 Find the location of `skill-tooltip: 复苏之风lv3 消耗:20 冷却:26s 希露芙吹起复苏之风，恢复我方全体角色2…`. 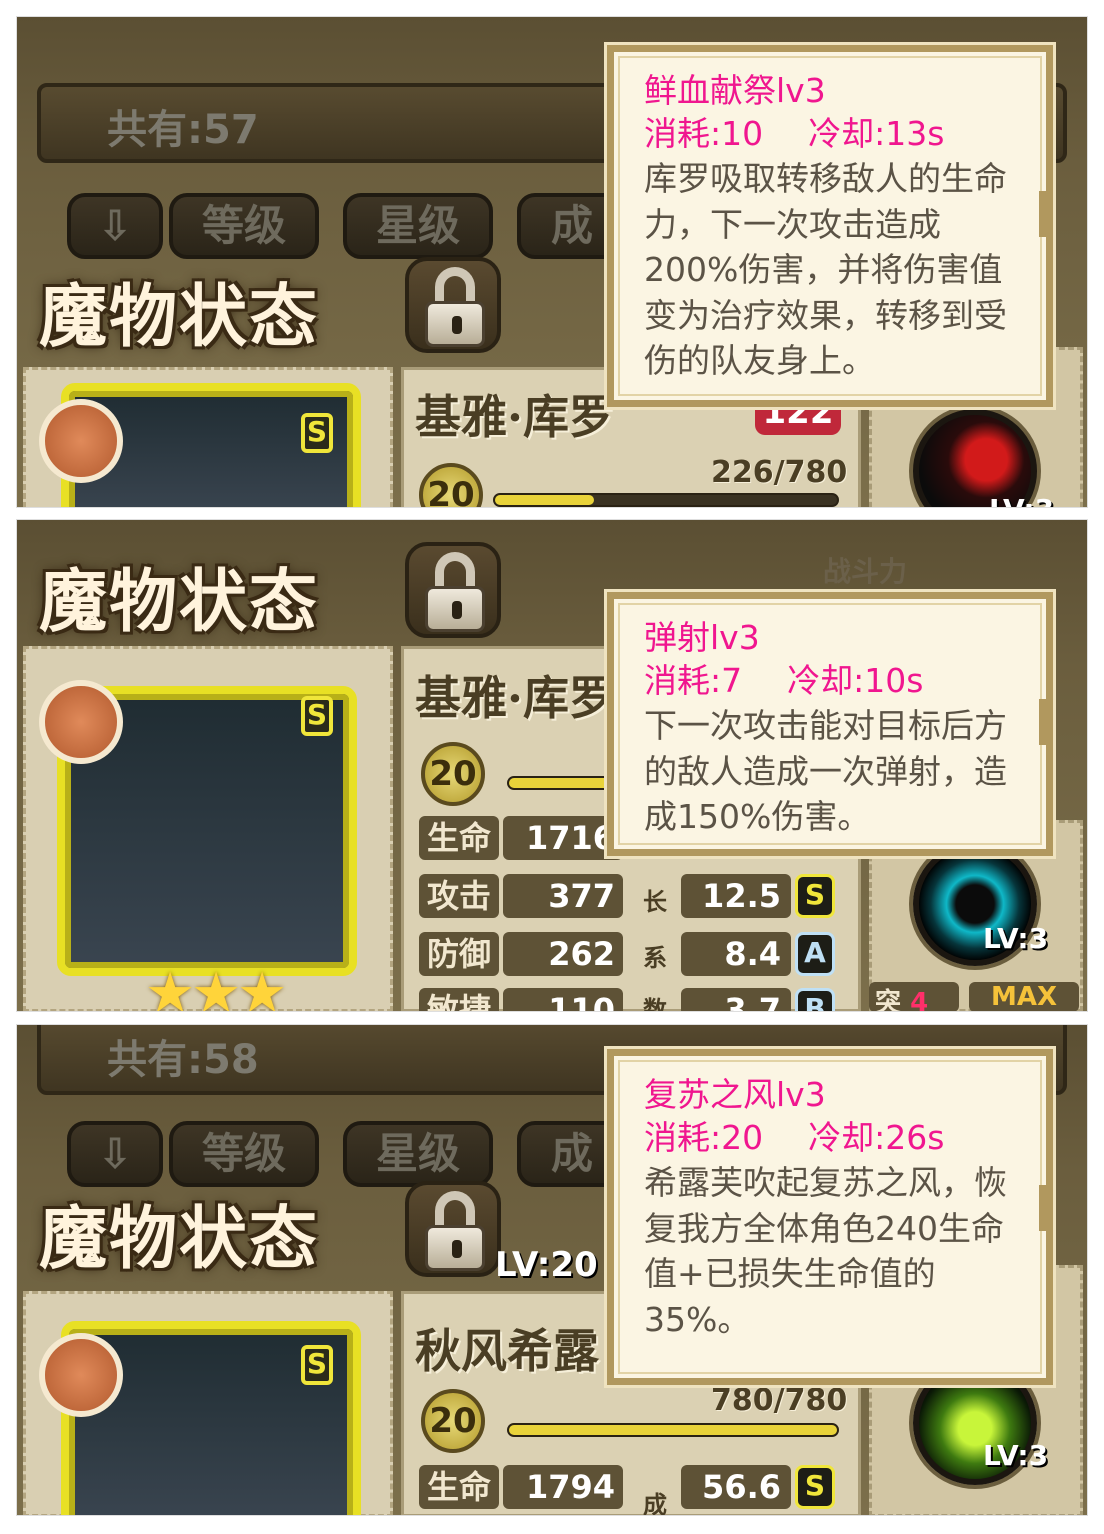

skill-tooltip: 复苏之风lv3 消耗:20 冷却:26s 希露芙吹起复苏之风，恢复我方全体角色2… is located at coordinates (830, 1217).